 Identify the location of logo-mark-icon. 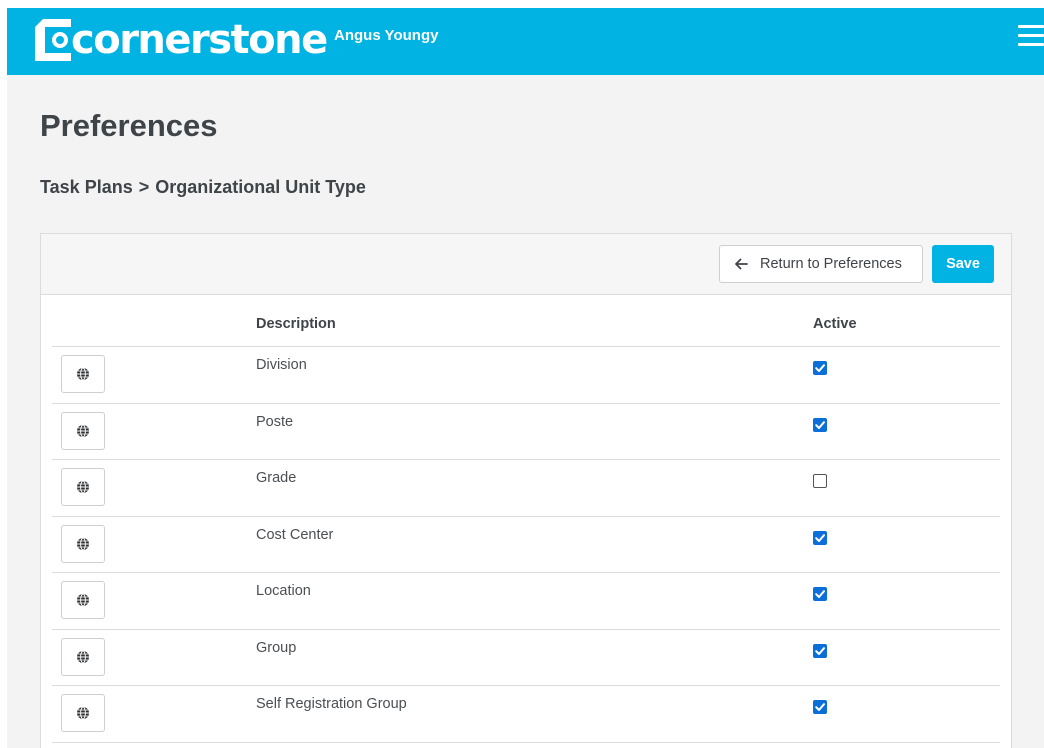
(53, 40).